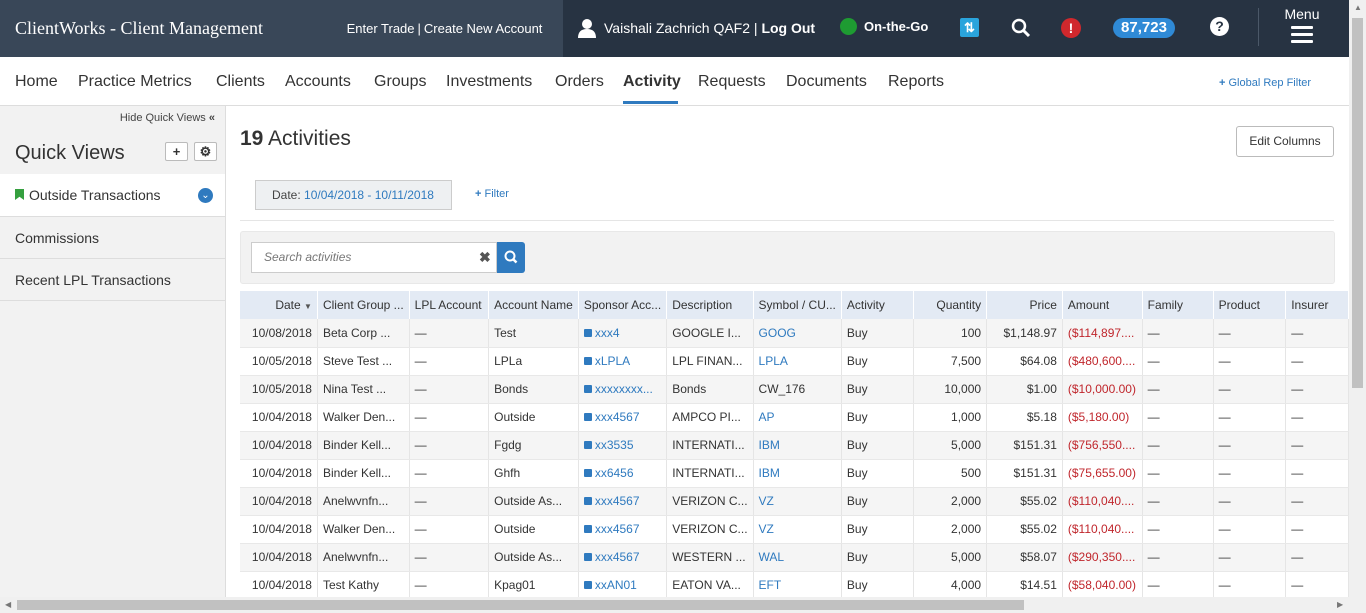 The width and height of the screenshot is (1366, 613). I want to click on date-filter-label: Date:, so click(286, 195).